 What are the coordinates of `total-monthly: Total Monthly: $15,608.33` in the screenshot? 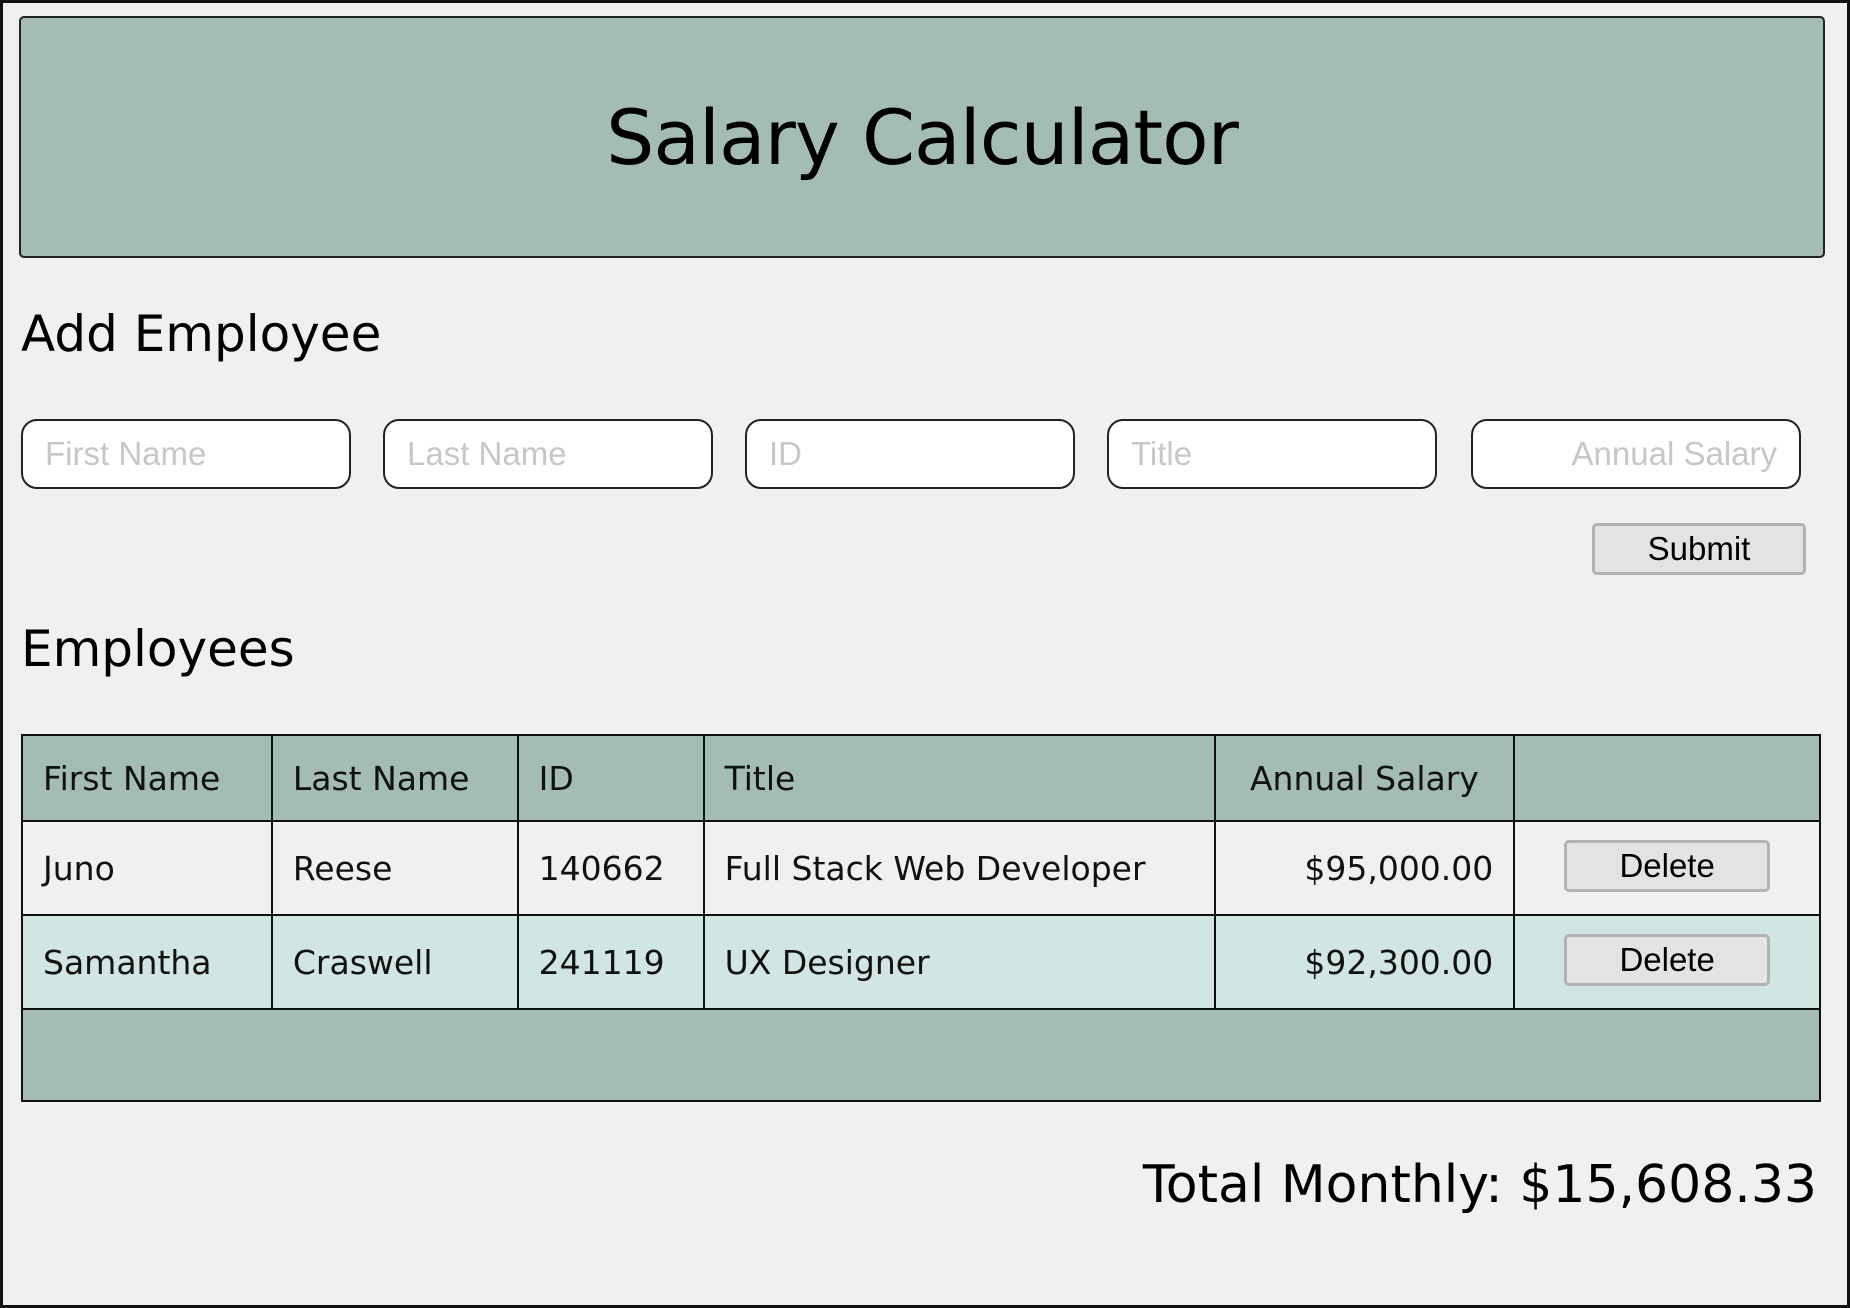 It's located at (1479, 1185).